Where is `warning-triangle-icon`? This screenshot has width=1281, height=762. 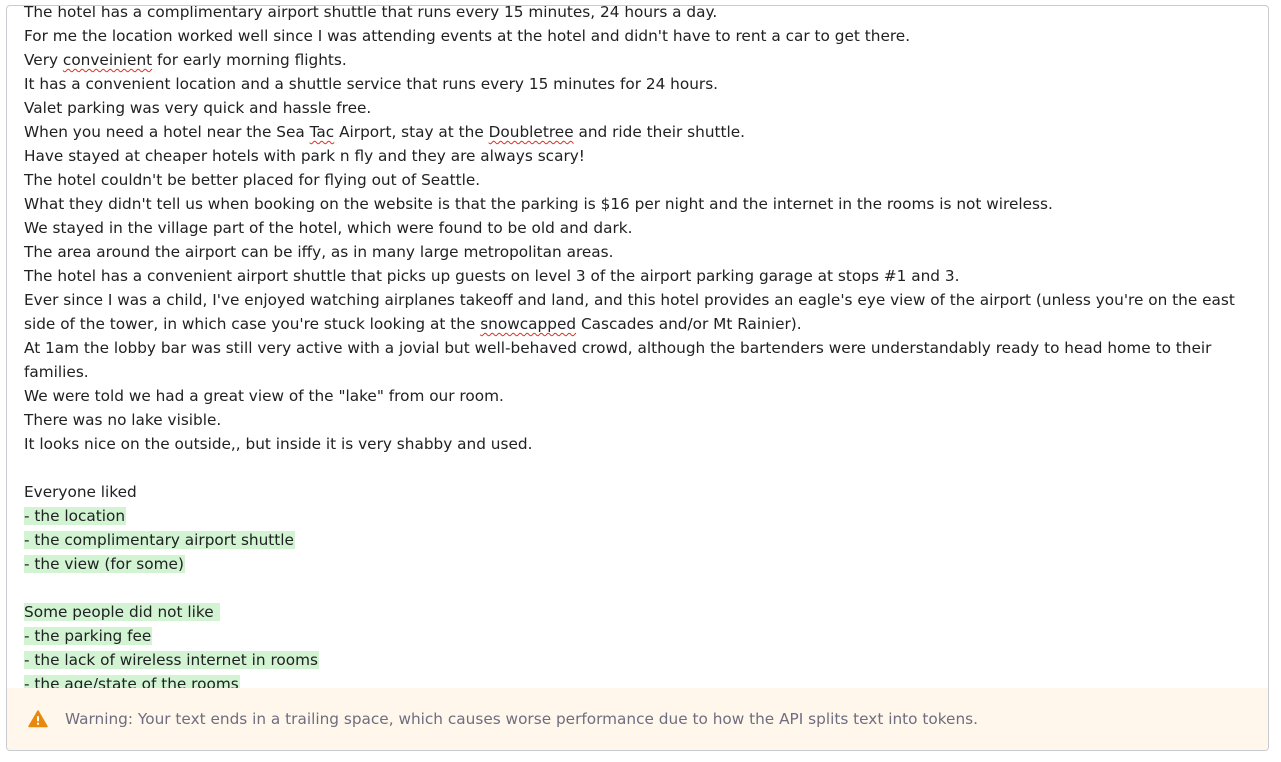 warning-triangle-icon is located at coordinates (38, 719).